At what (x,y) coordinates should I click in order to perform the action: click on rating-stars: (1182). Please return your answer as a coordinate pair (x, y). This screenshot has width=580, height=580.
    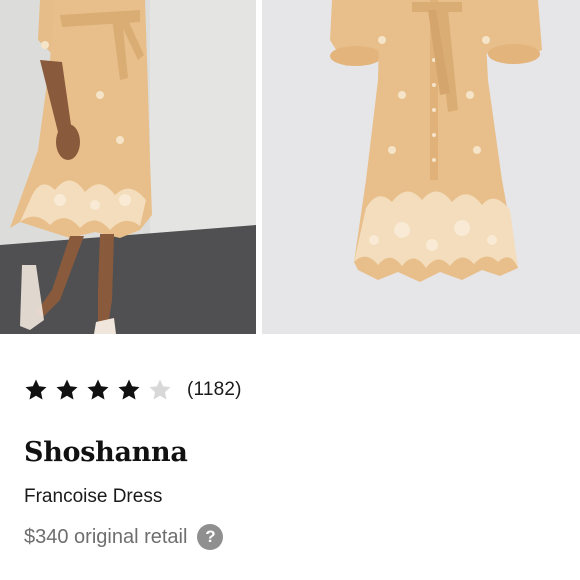
    Looking at the image, I should click on (133, 390).